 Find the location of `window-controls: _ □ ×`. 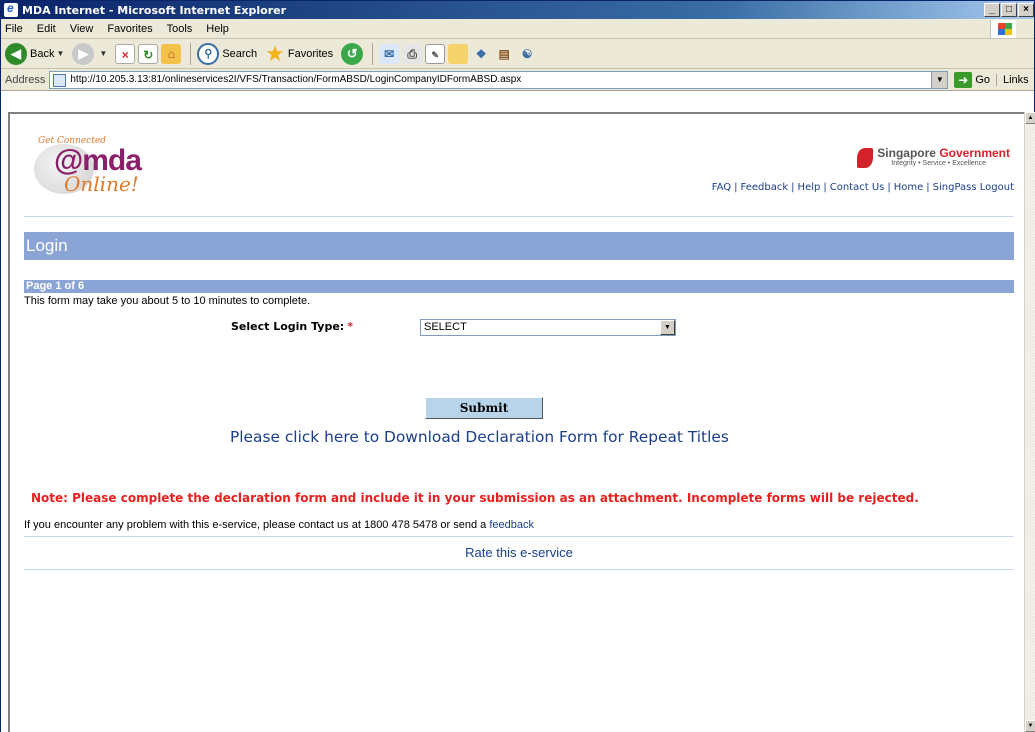

window-controls: _ □ × is located at coordinates (1009, 10).